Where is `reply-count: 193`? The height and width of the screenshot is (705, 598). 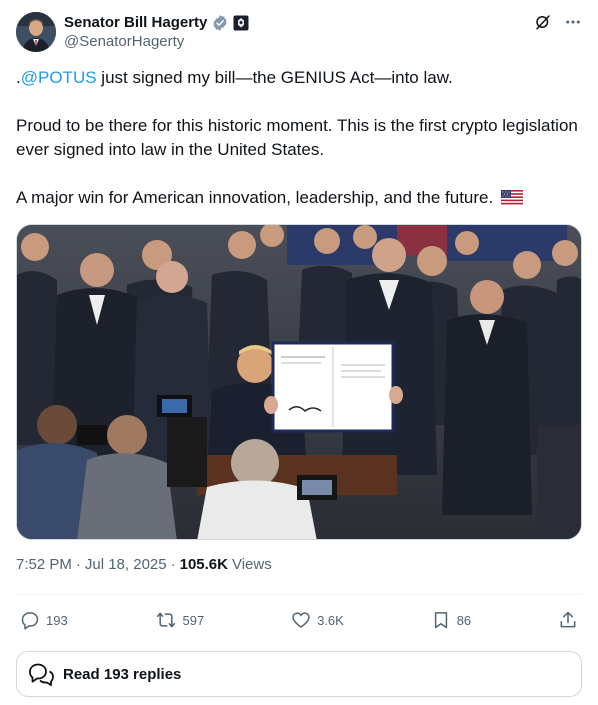
reply-count: 193 is located at coordinates (57, 620).